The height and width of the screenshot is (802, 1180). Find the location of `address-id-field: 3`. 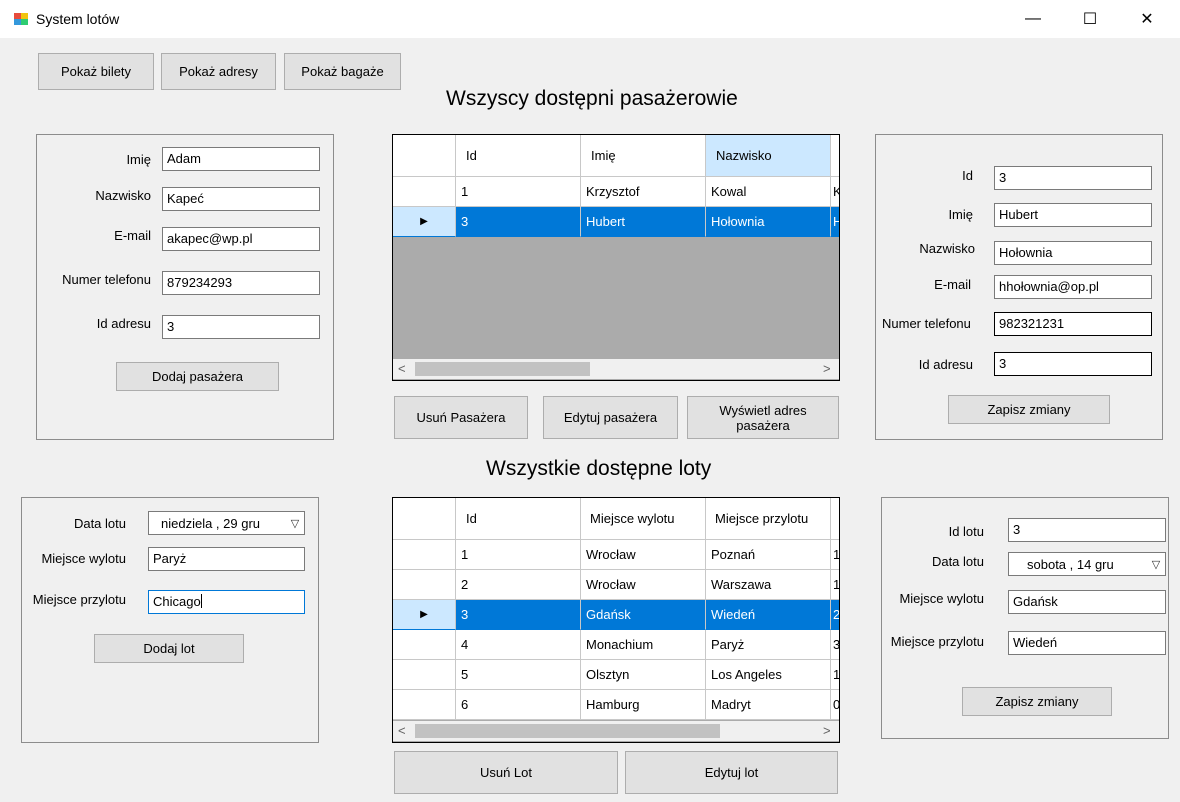

address-id-field: 3 is located at coordinates (241, 327).